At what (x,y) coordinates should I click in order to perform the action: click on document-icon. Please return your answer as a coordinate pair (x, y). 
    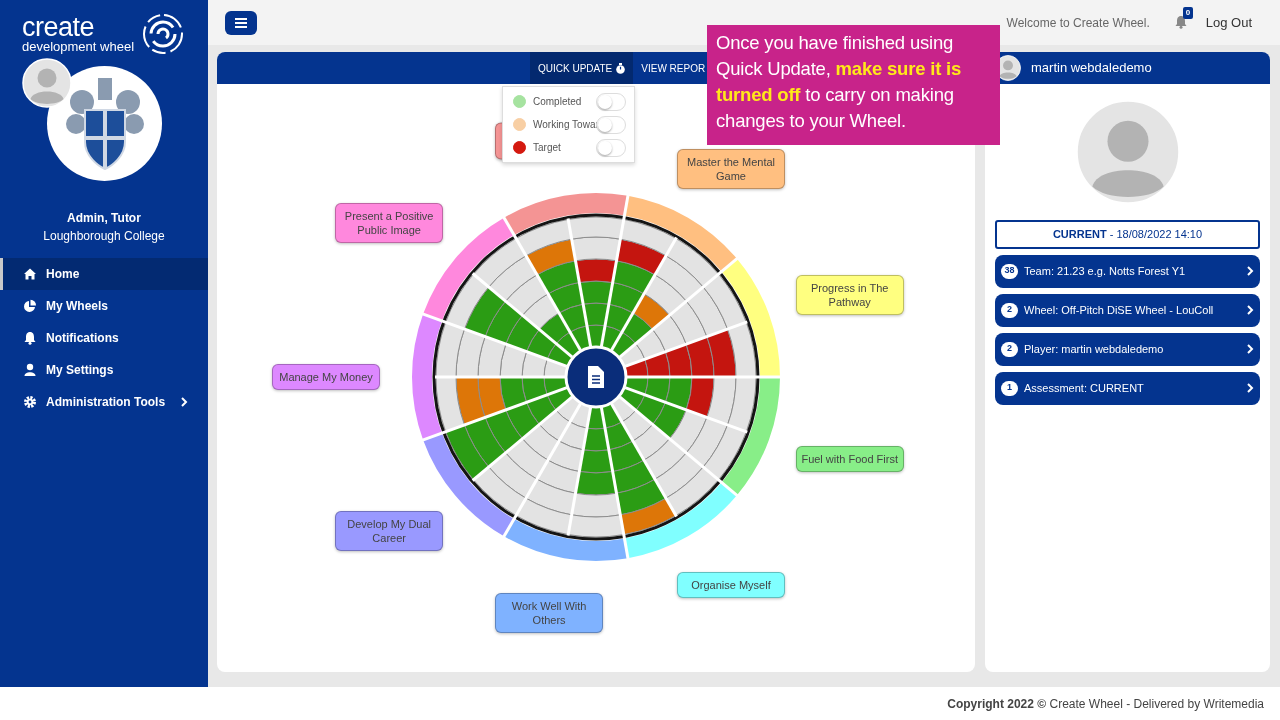
    Looking at the image, I should click on (596, 377).